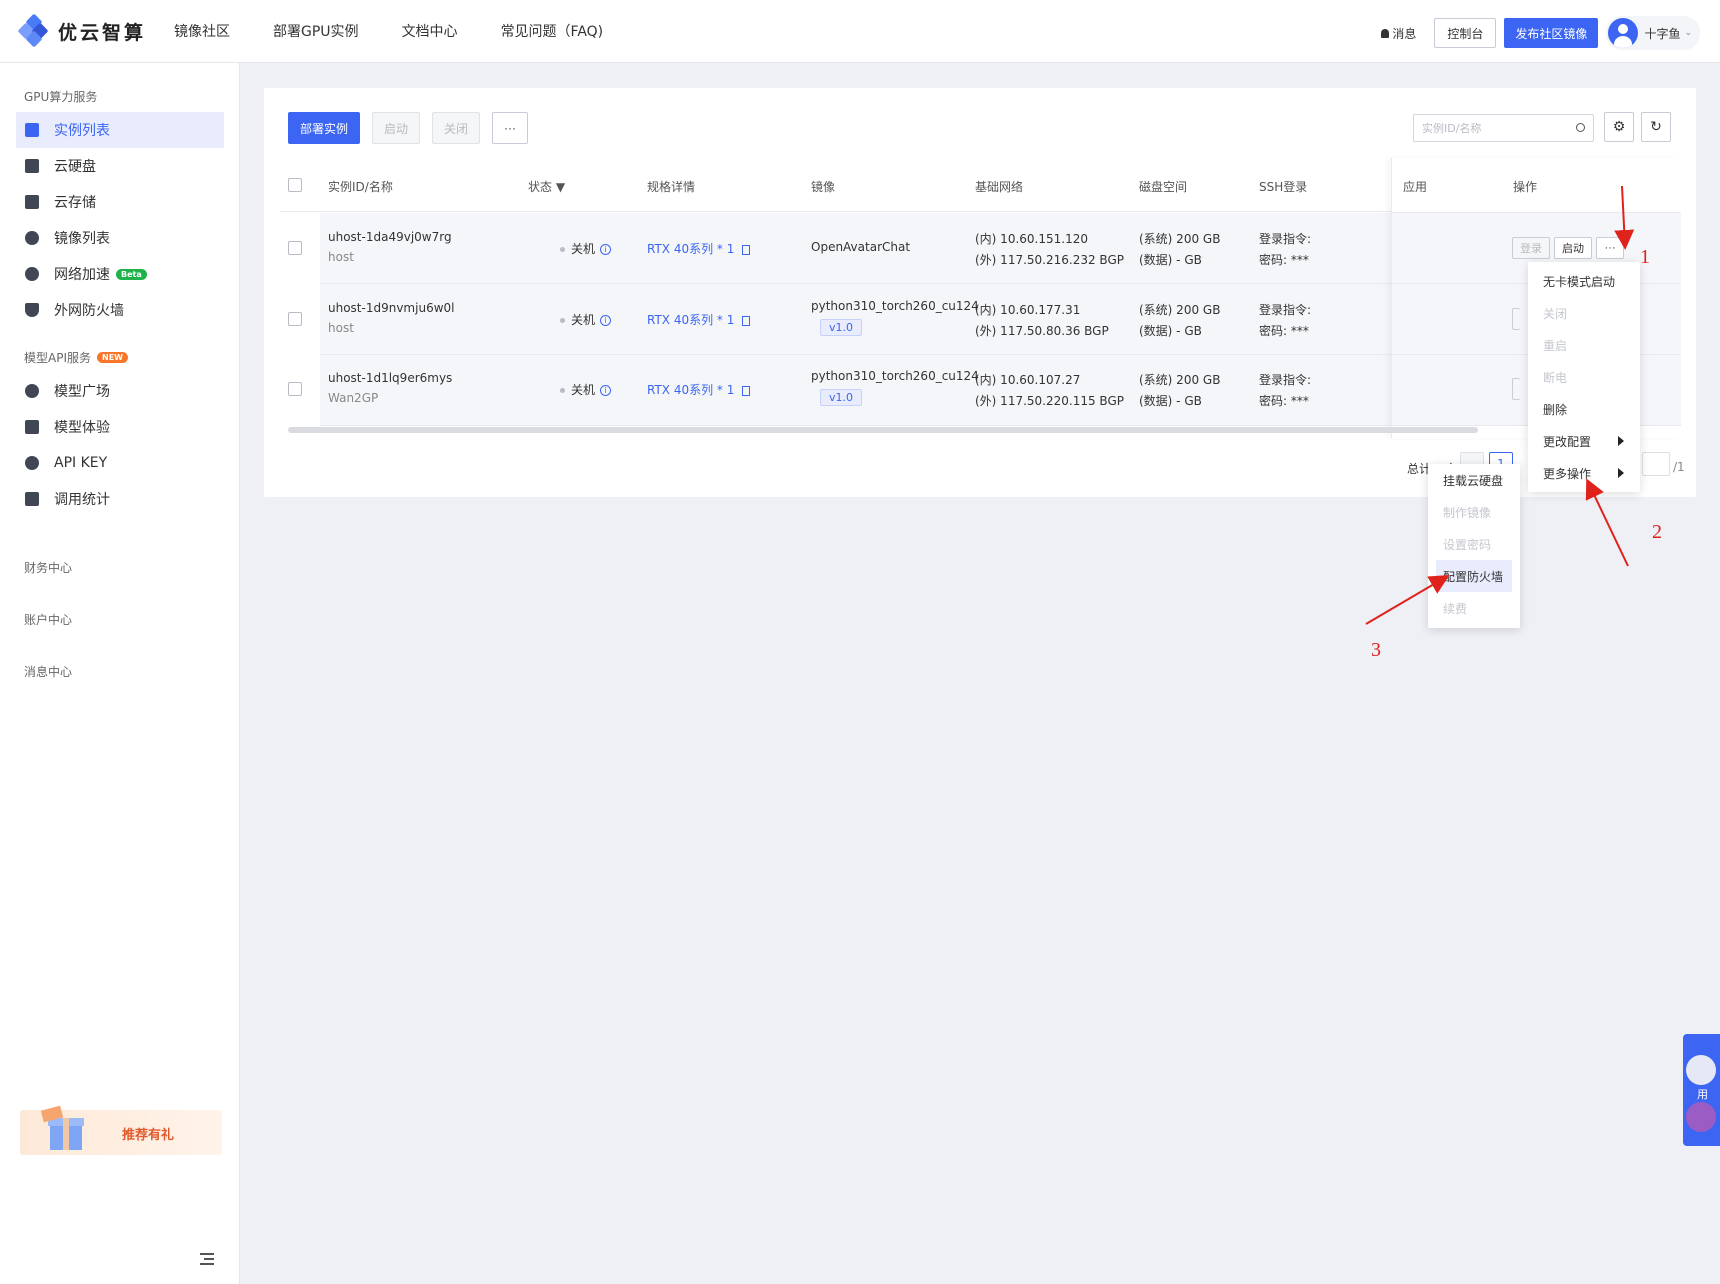 Image resolution: width=1720 pixels, height=1284 pixels. I want to click on annotation-label: 2, so click(1657, 532).